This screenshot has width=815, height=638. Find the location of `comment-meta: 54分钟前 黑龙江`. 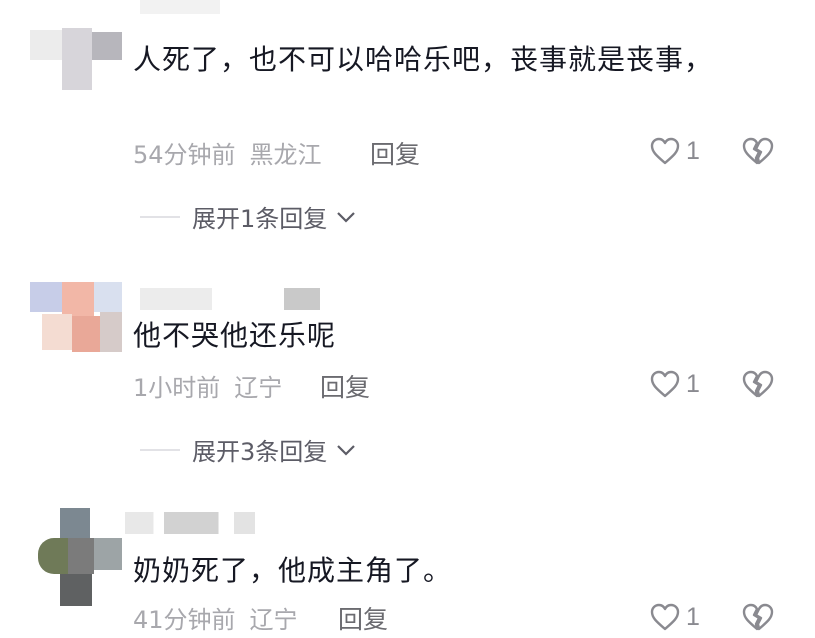

comment-meta: 54分钟前 黑龙江 is located at coordinates (227, 152).